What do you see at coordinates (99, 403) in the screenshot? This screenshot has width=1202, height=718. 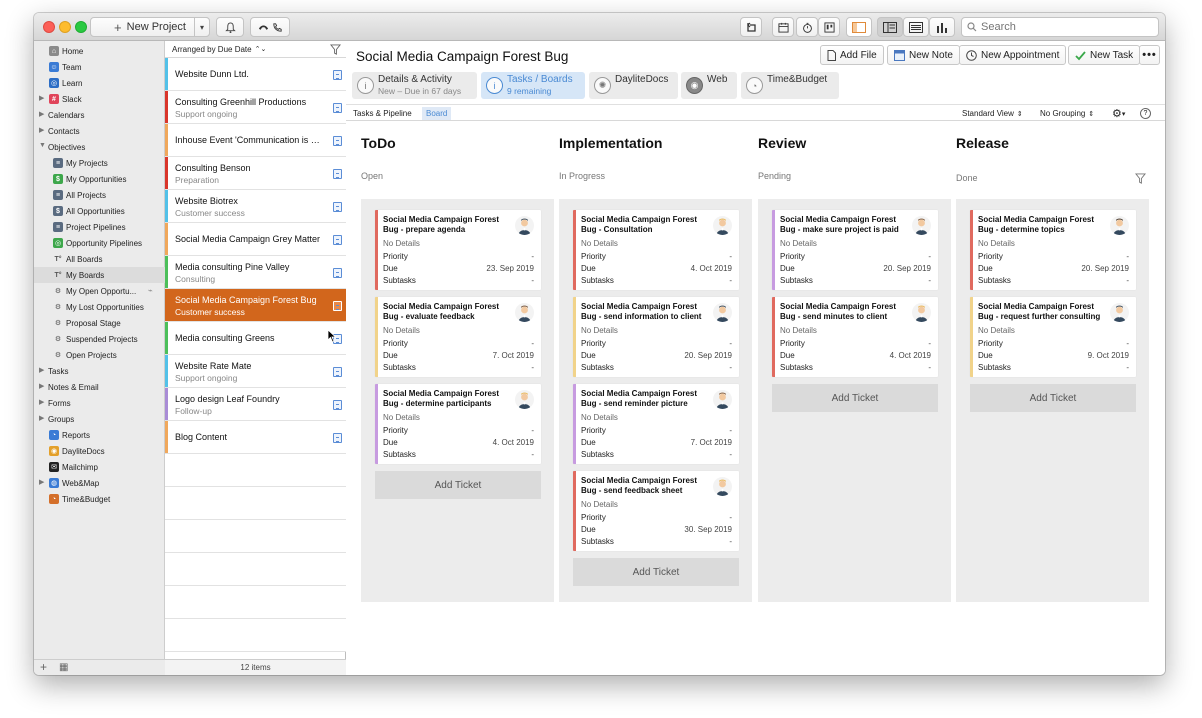 I see `sidebar-item-forms: ▶ Forms` at bounding box center [99, 403].